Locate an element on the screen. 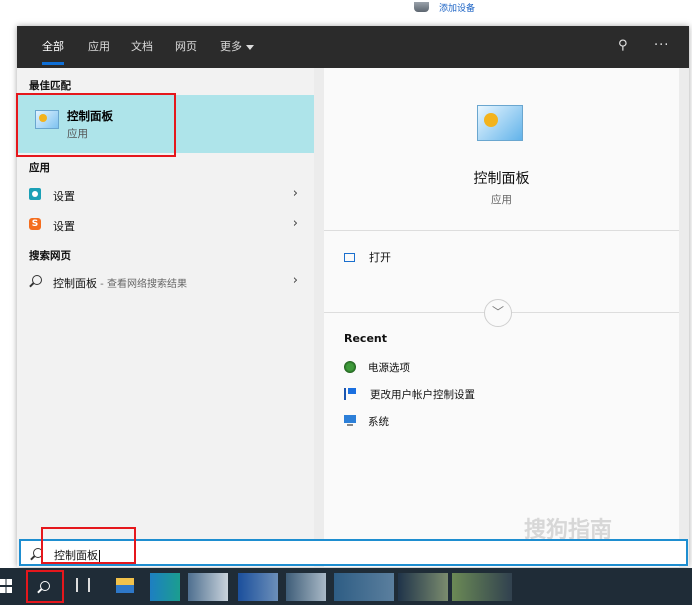  task-view-icon is located at coordinates (83, 585).